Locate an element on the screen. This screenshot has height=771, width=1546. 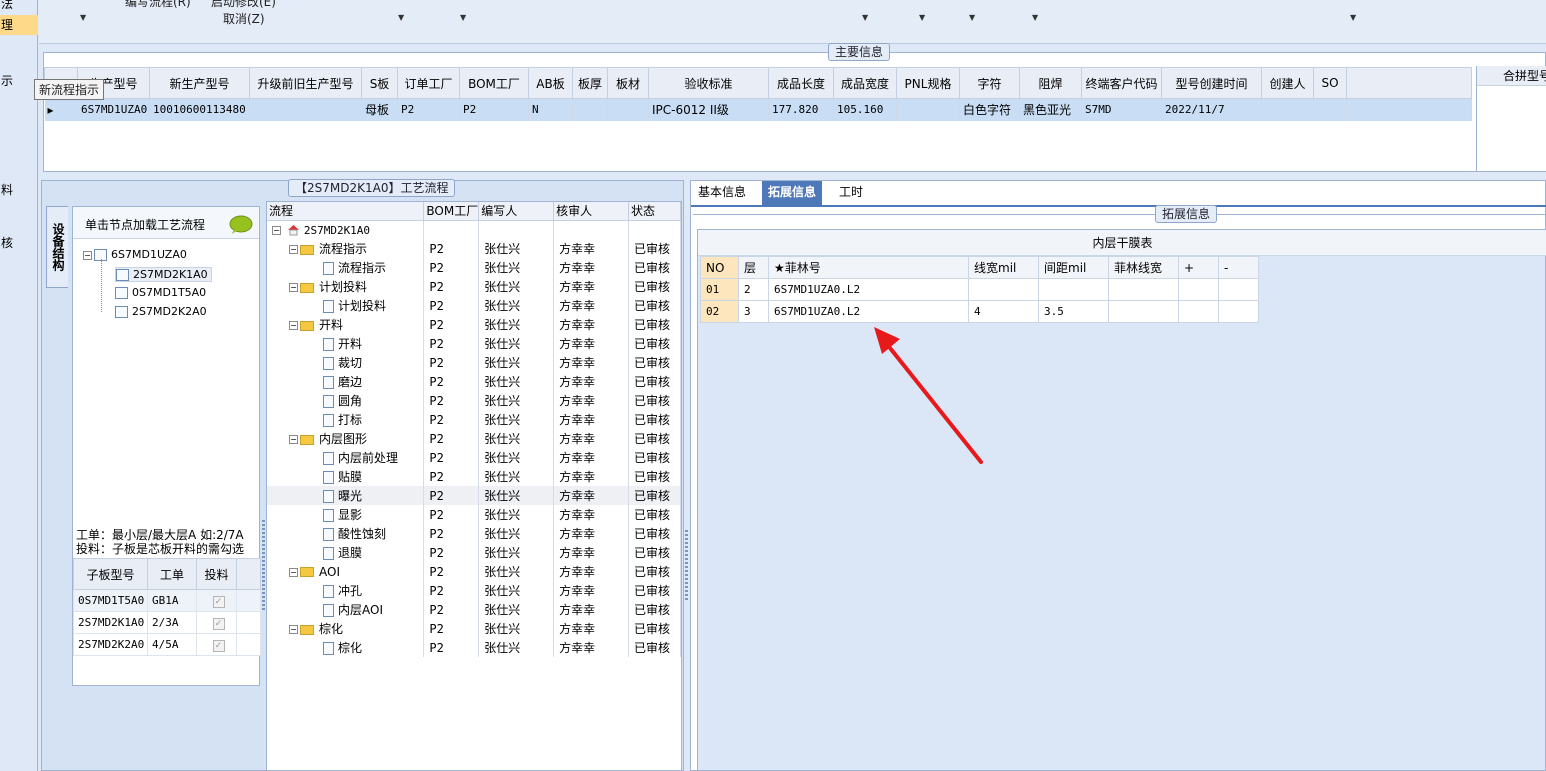
main-col-header: SO is located at coordinates (1330, 83).